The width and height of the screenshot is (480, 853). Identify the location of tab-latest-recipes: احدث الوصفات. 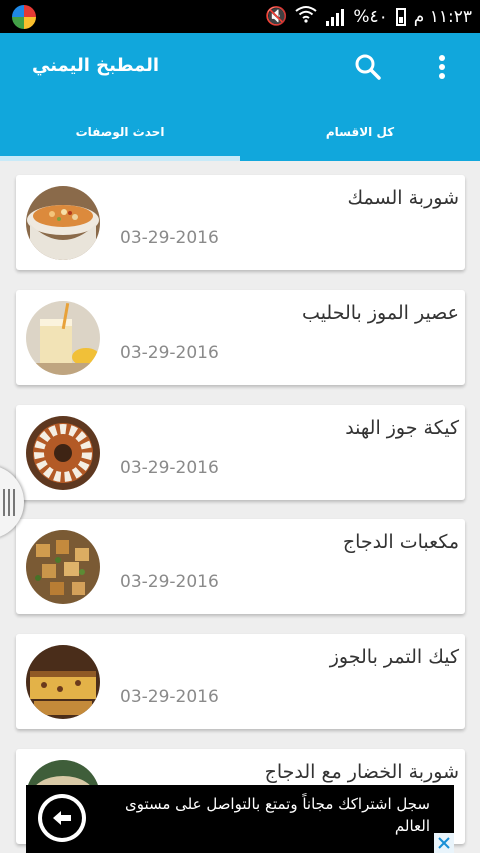
(120, 132).